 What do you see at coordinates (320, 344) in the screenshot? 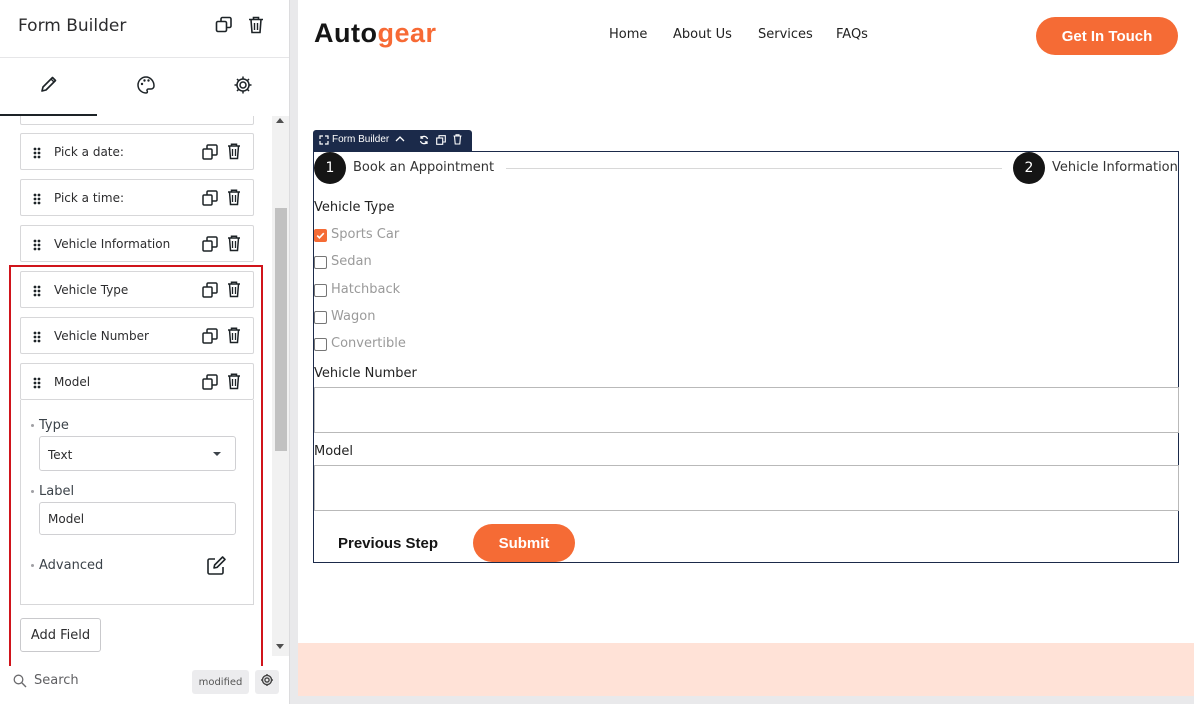
I see `checkbox-convertible` at bounding box center [320, 344].